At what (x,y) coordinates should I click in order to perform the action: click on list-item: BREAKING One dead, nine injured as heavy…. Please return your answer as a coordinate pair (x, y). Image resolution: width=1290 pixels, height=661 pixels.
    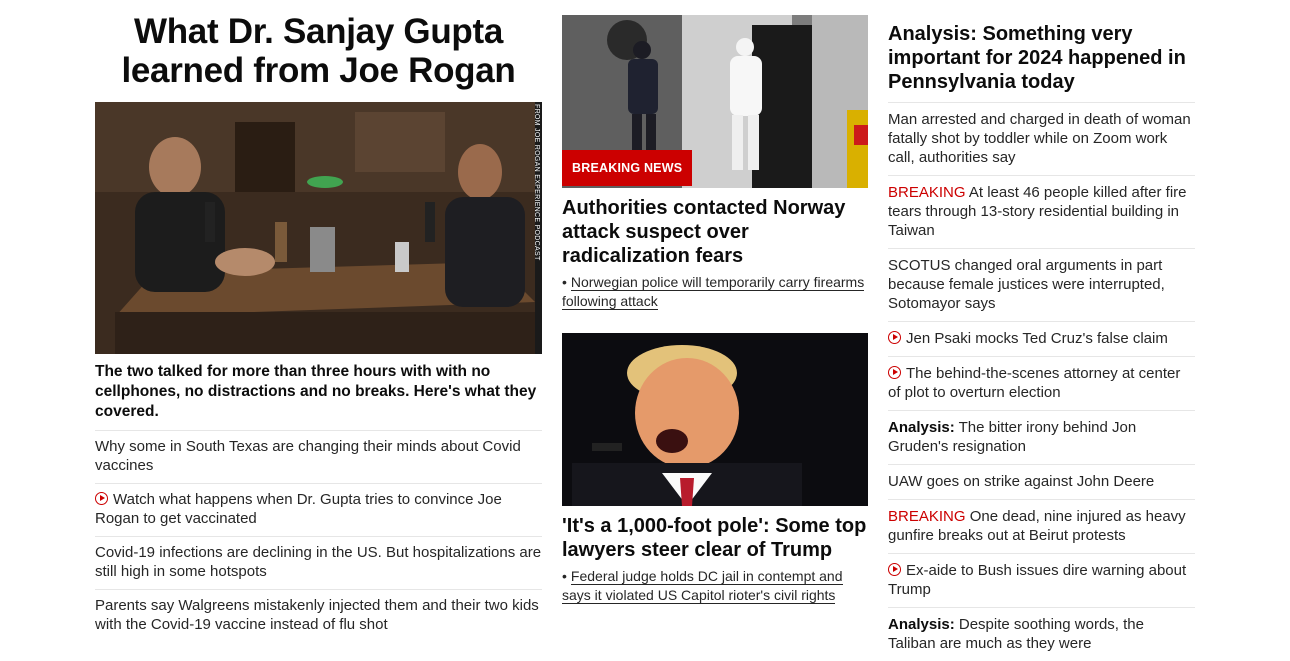
    Looking at the image, I should click on (1041, 526).